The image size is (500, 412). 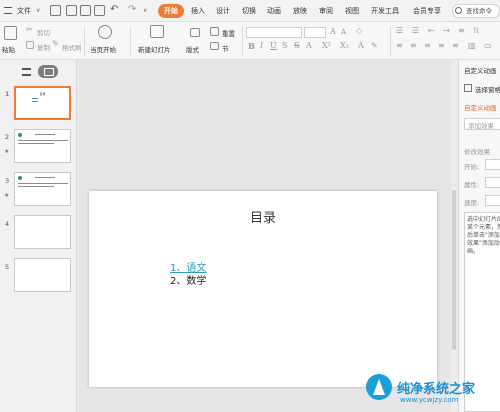 I want to click on reset-icon, so click(x=214, y=31).